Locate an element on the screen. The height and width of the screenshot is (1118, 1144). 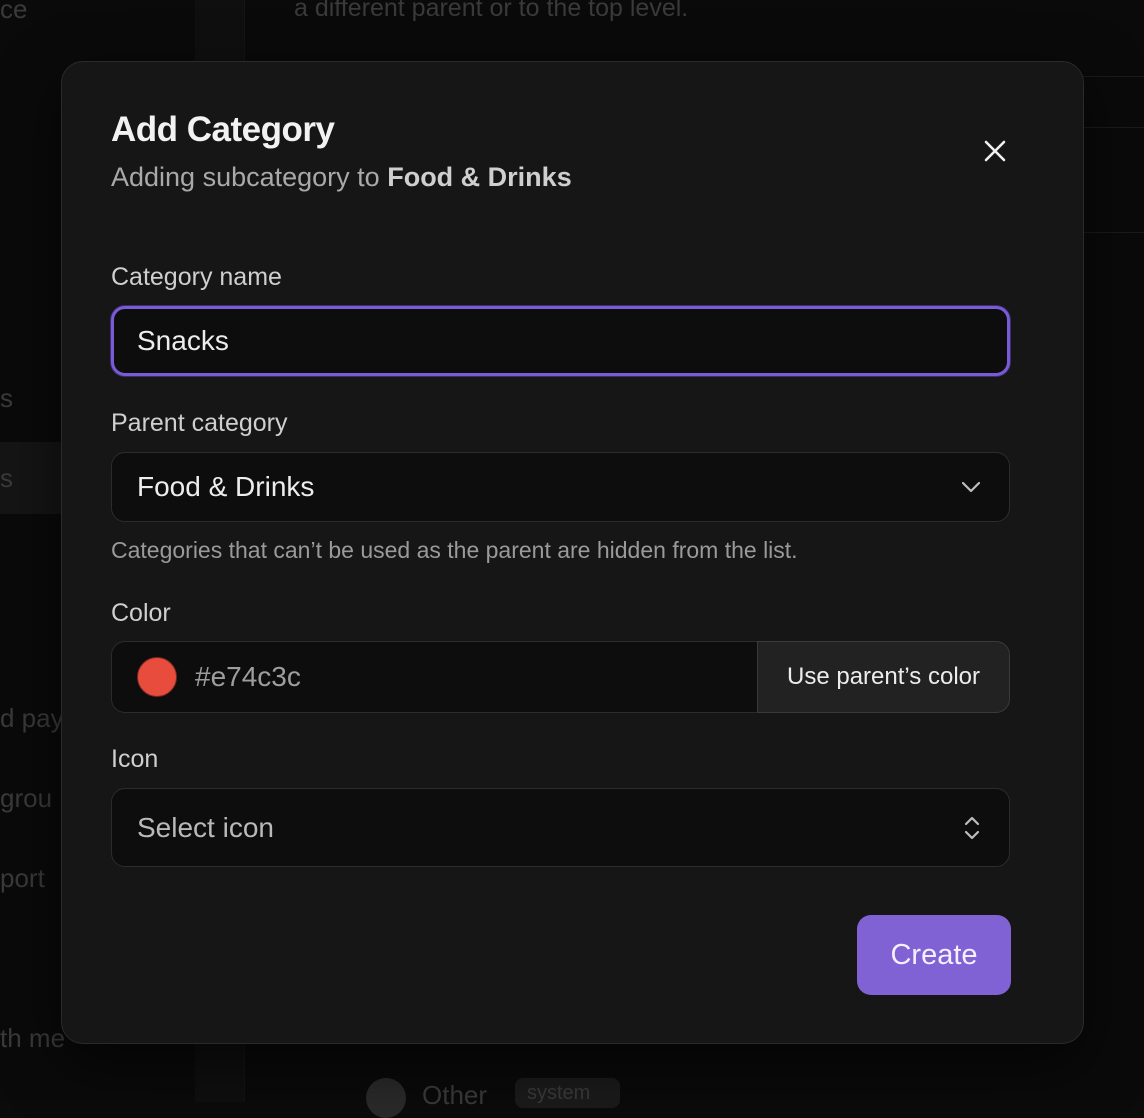
close-button is located at coordinates (995, 151).